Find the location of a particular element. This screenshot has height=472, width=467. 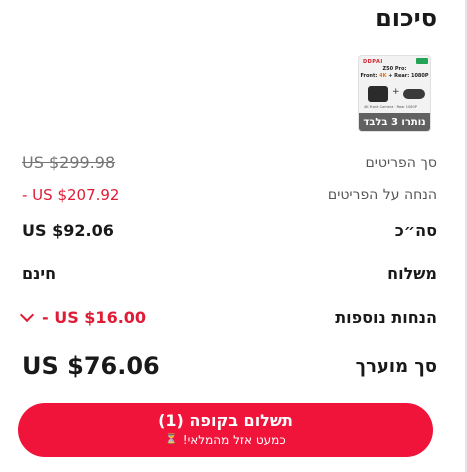

summary-title: סיכום is located at coordinates (406, 18).